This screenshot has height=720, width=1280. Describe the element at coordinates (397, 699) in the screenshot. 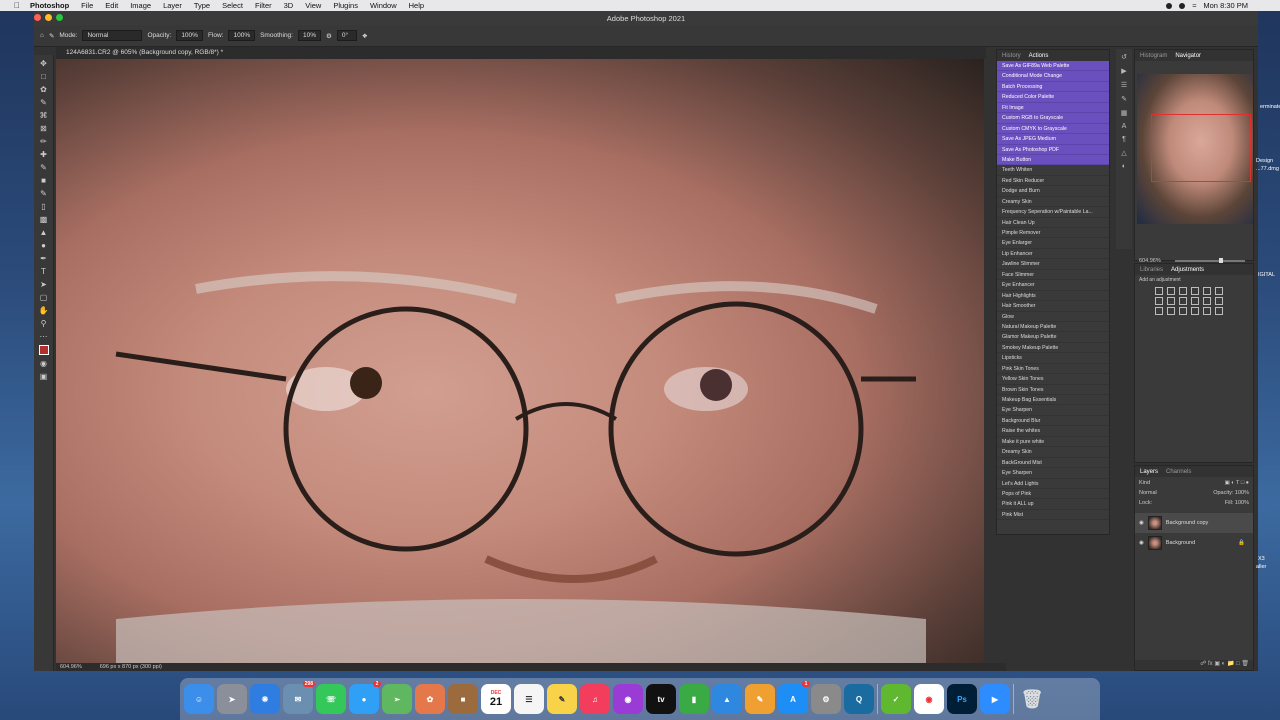

I see `maps-icon: ➢` at that location.